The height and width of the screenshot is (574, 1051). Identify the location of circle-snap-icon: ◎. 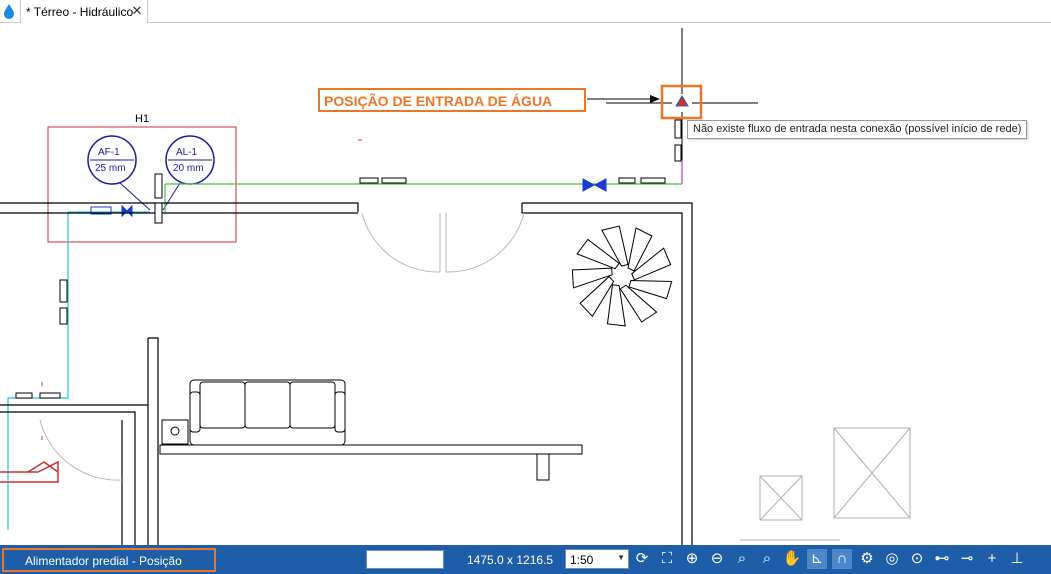
(892, 559).